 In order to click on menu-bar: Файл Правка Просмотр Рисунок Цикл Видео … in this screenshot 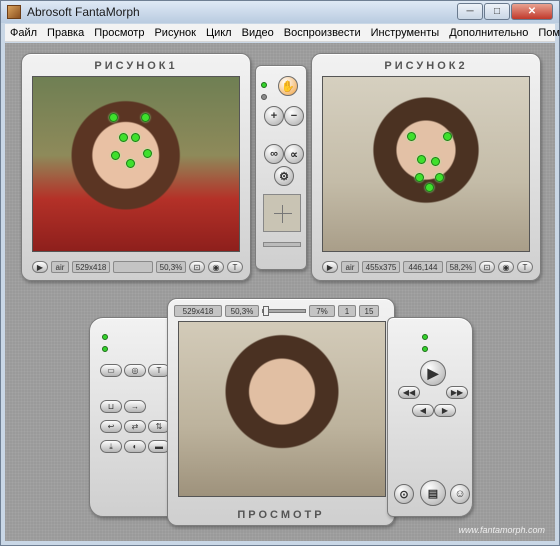, I will do `click(282, 33)`.